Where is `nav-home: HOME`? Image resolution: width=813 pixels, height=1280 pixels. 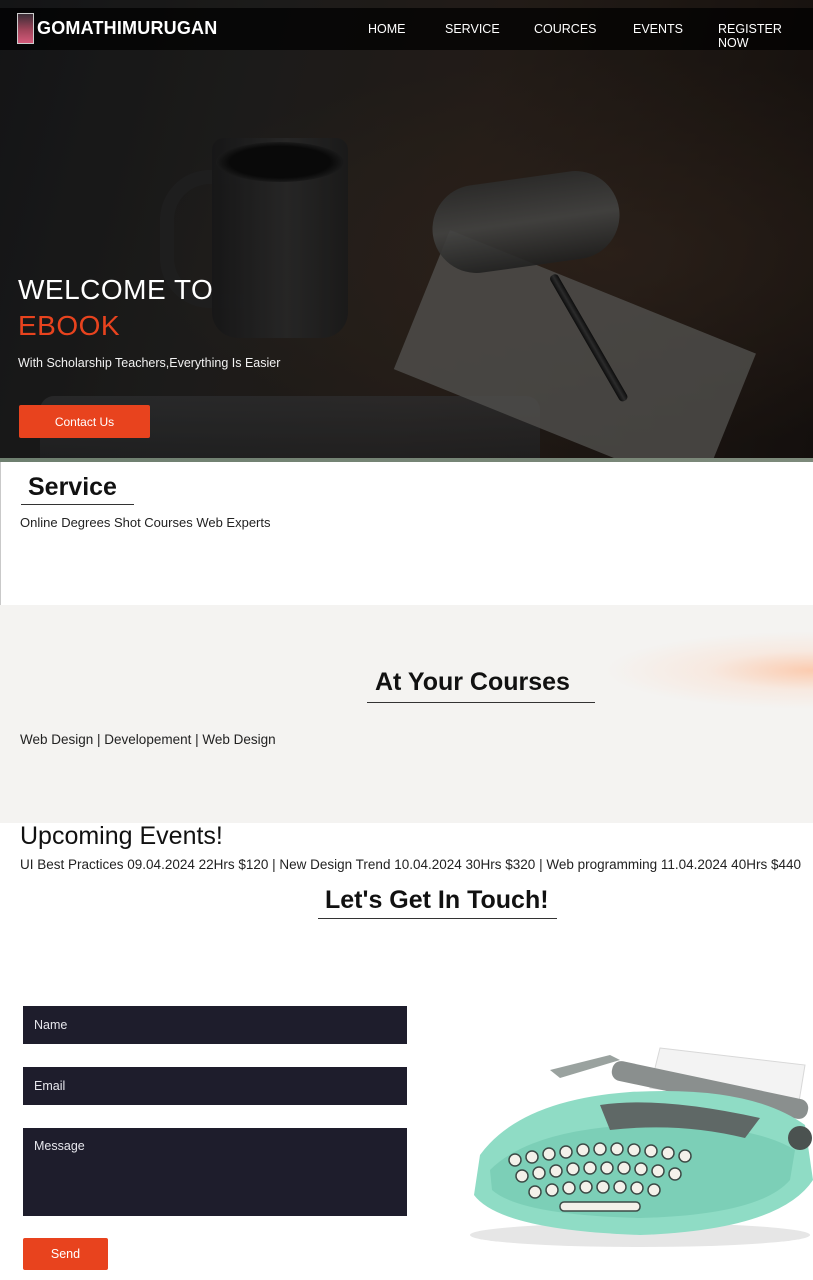 nav-home: HOME is located at coordinates (387, 29).